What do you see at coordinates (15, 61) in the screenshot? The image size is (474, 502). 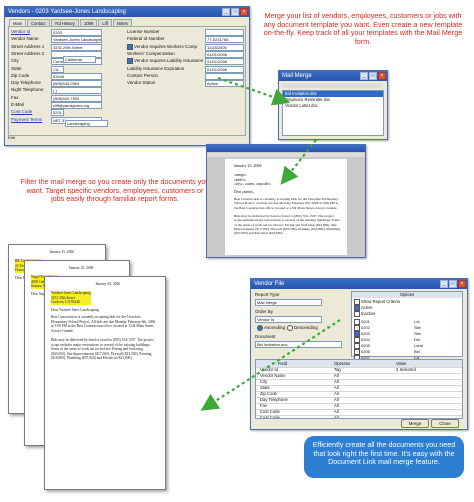 I see `city-label: City` at bounding box center [15, 61].